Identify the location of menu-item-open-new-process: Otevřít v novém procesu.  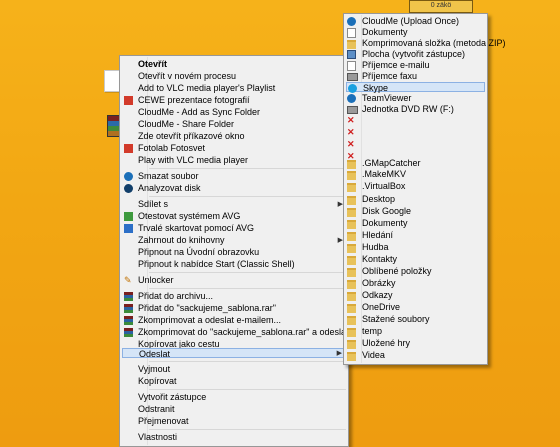
(234, 76).